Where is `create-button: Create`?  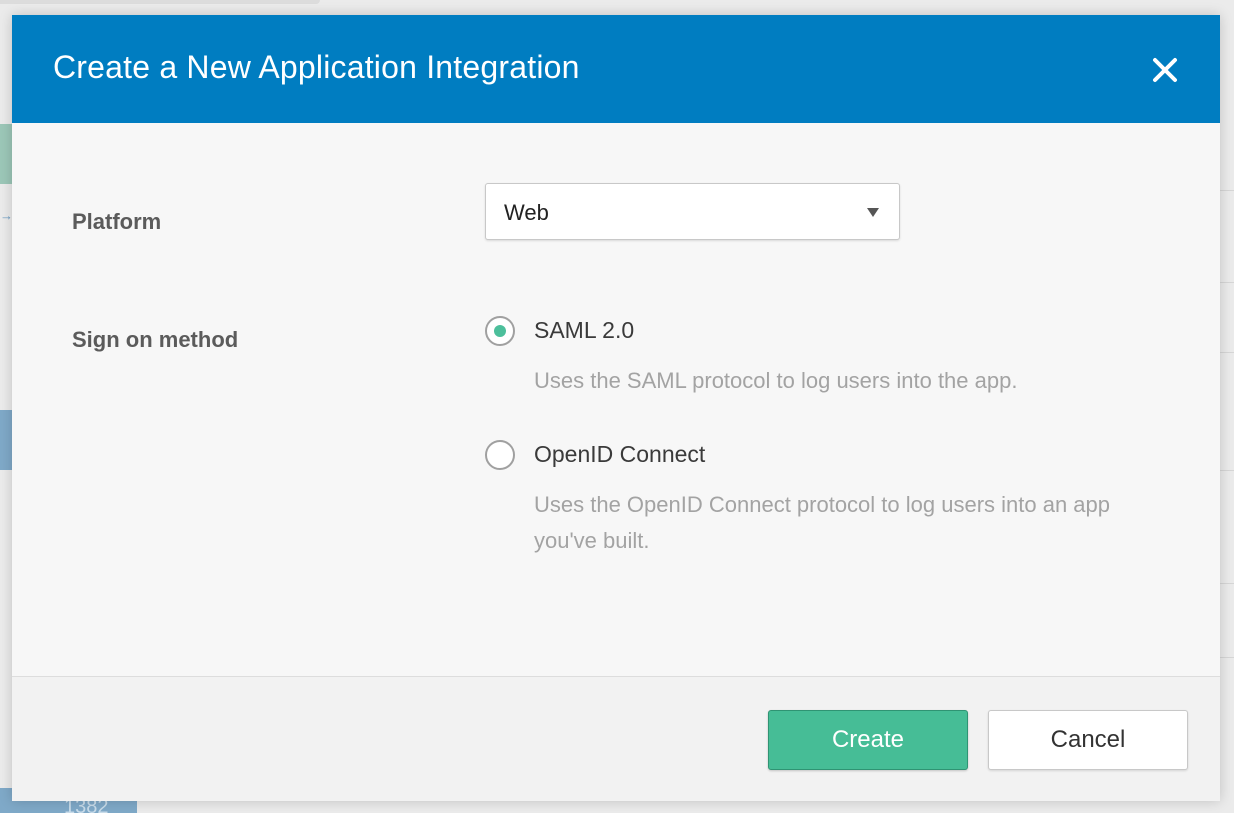 create-button: Create is located at coordinates (868, 740).